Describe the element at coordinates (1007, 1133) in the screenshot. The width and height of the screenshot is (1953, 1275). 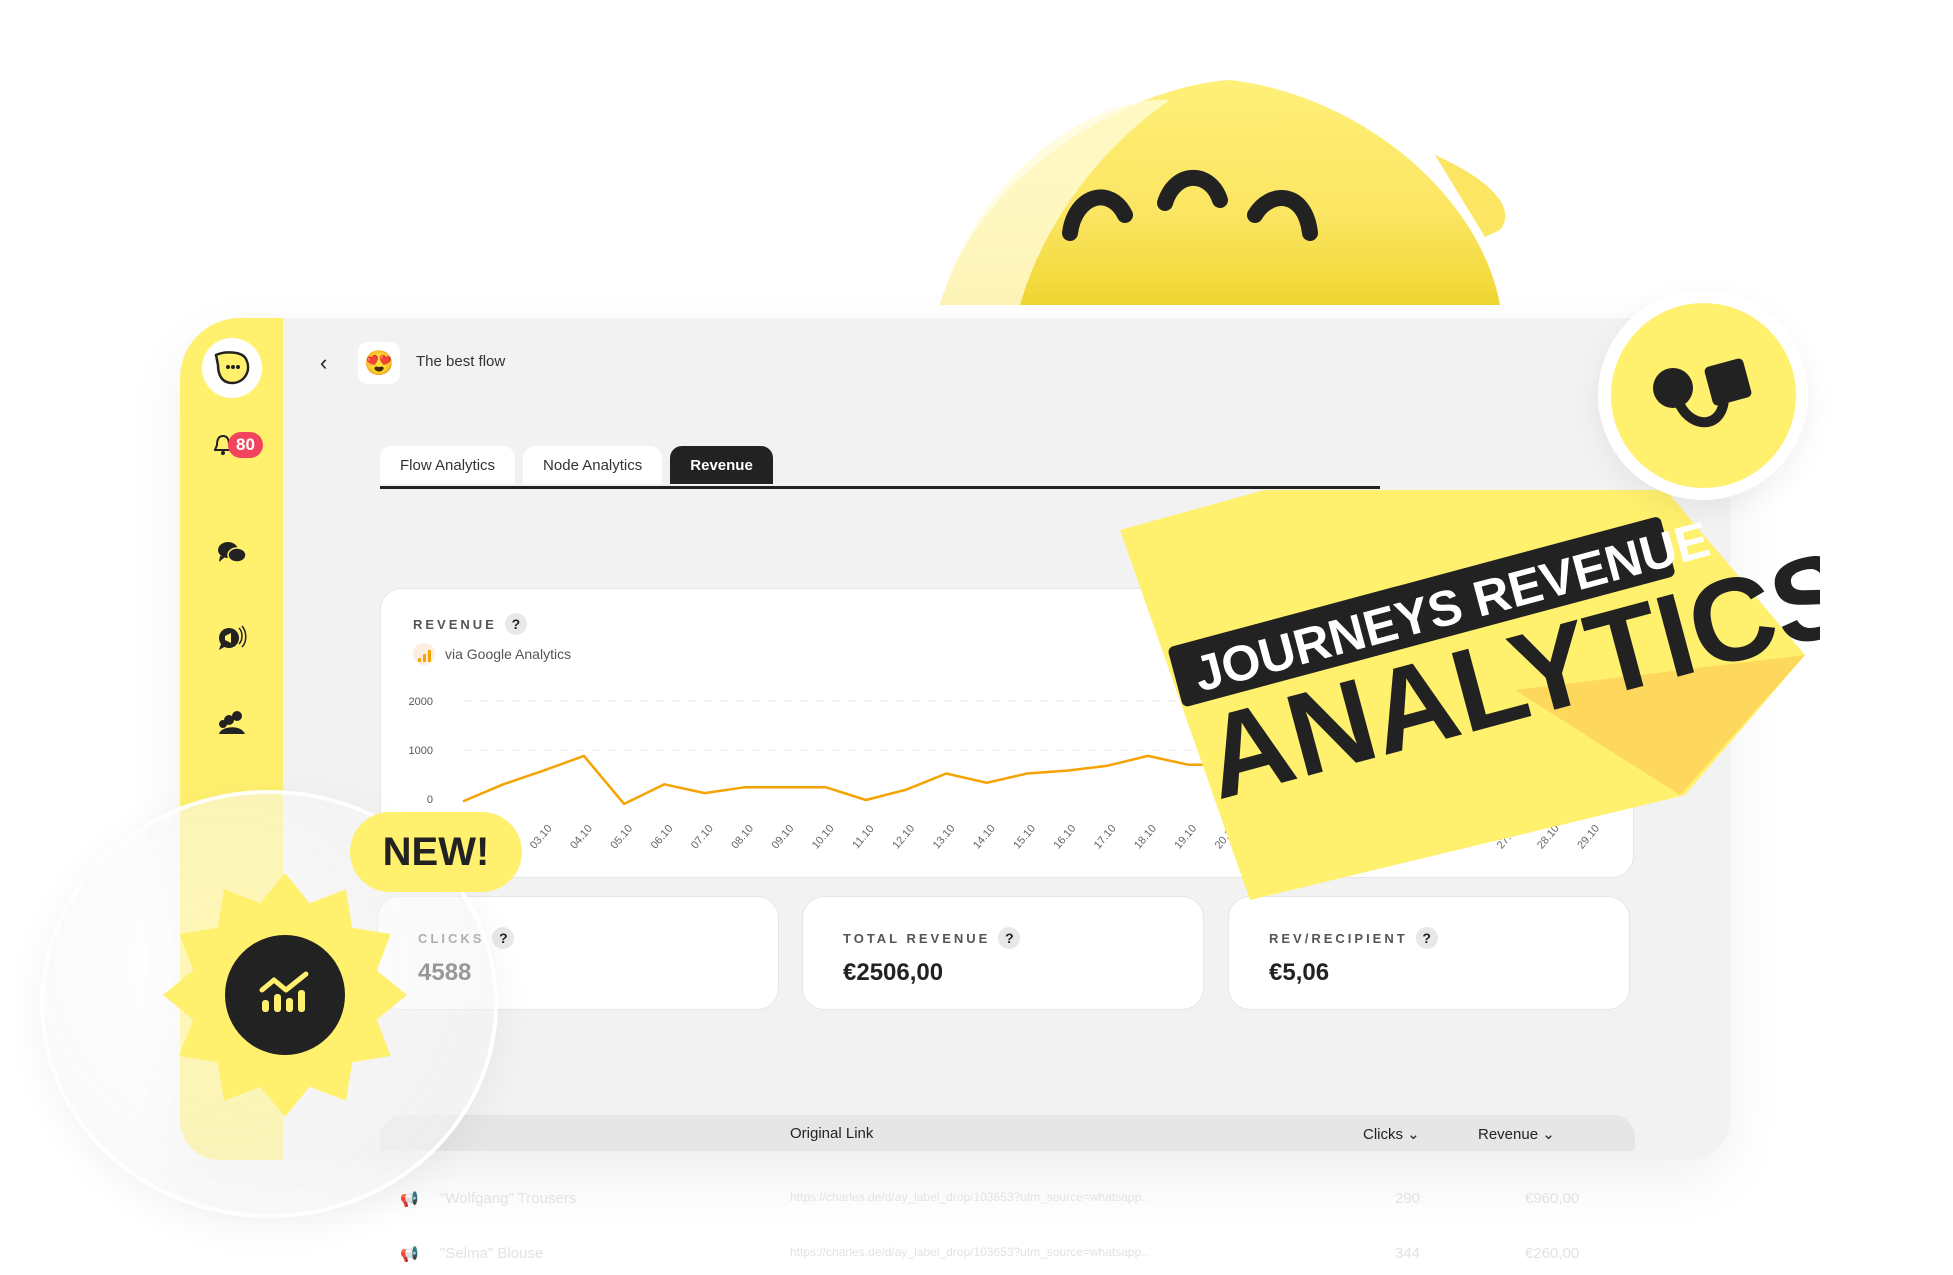
I see `links-table-header: Original Link Clicks ⌄ Revenue ⌄` at that location.